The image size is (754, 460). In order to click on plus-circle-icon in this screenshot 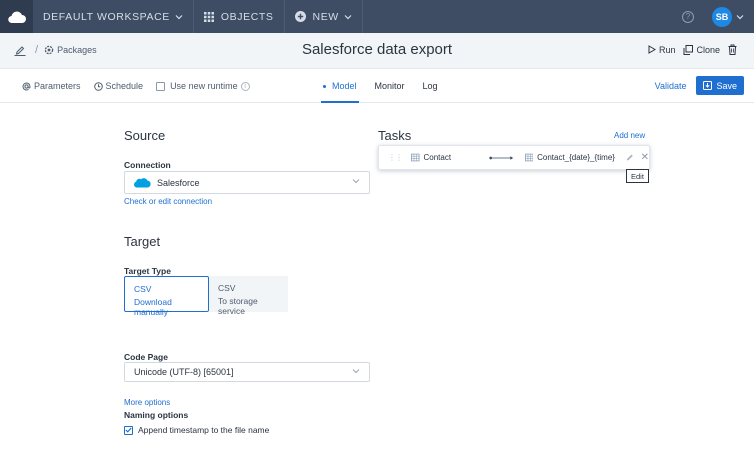, I will do `click(300, 16)`.